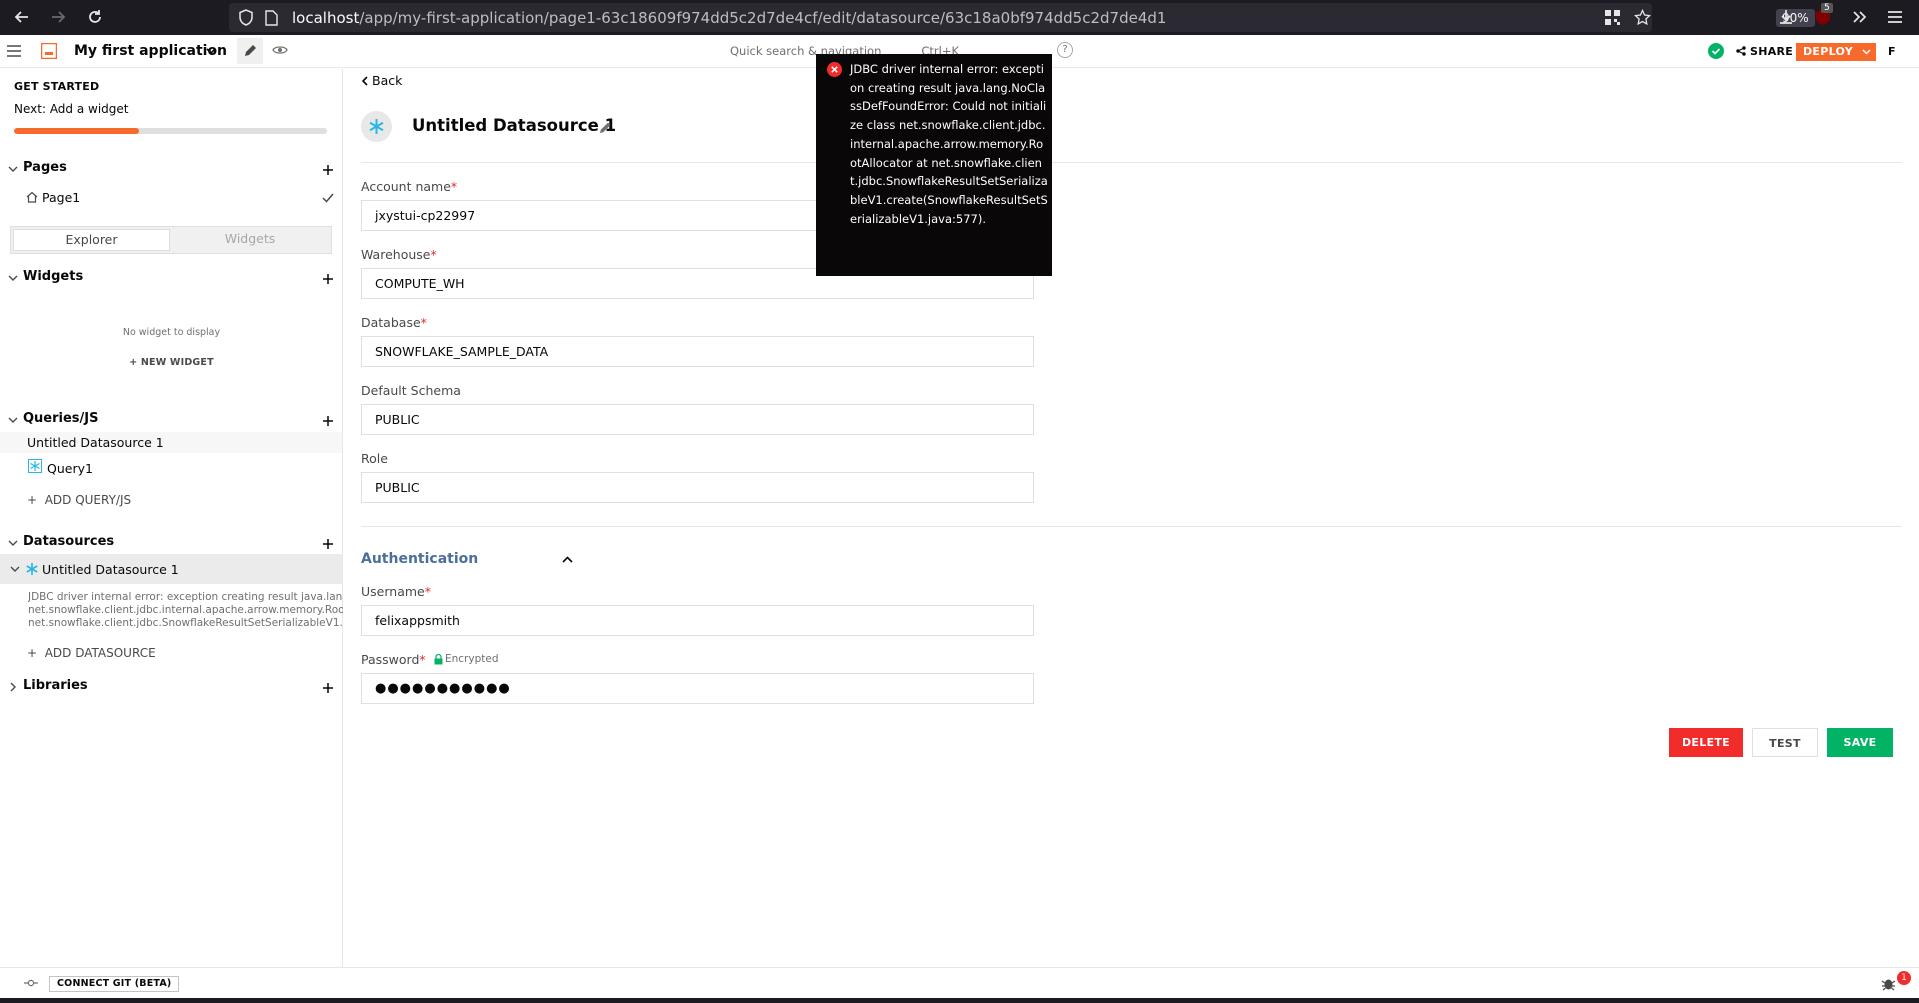 Image resolution: width=1919 pixels, height=1003 pixels. I want to click on share-icon, so click(1741, 51).